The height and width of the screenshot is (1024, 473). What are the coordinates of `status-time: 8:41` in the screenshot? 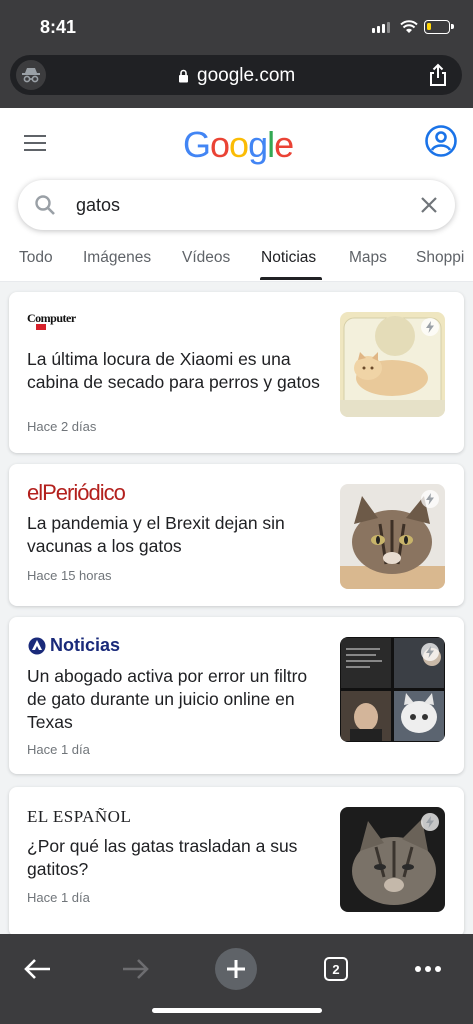 It's located at (58, 27).